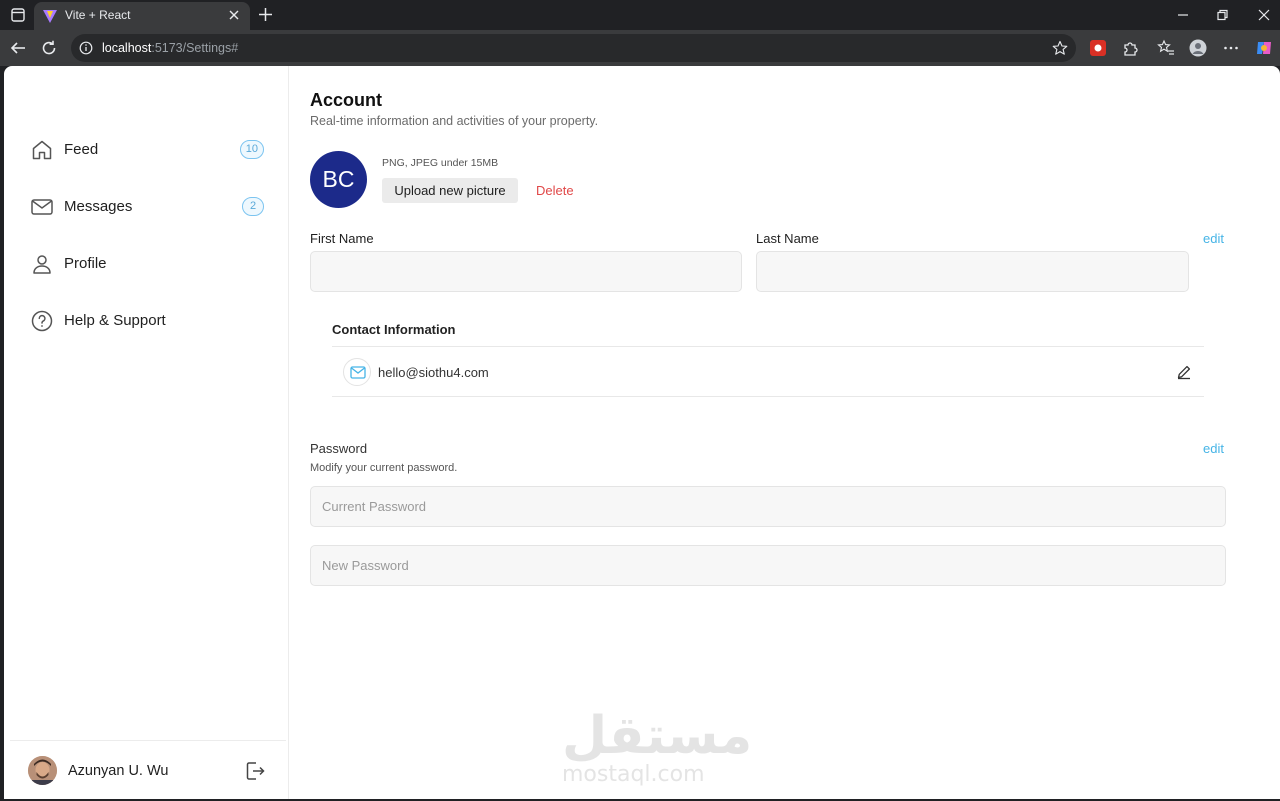  I want to click on more-menu-icon, so click(1231, 48).